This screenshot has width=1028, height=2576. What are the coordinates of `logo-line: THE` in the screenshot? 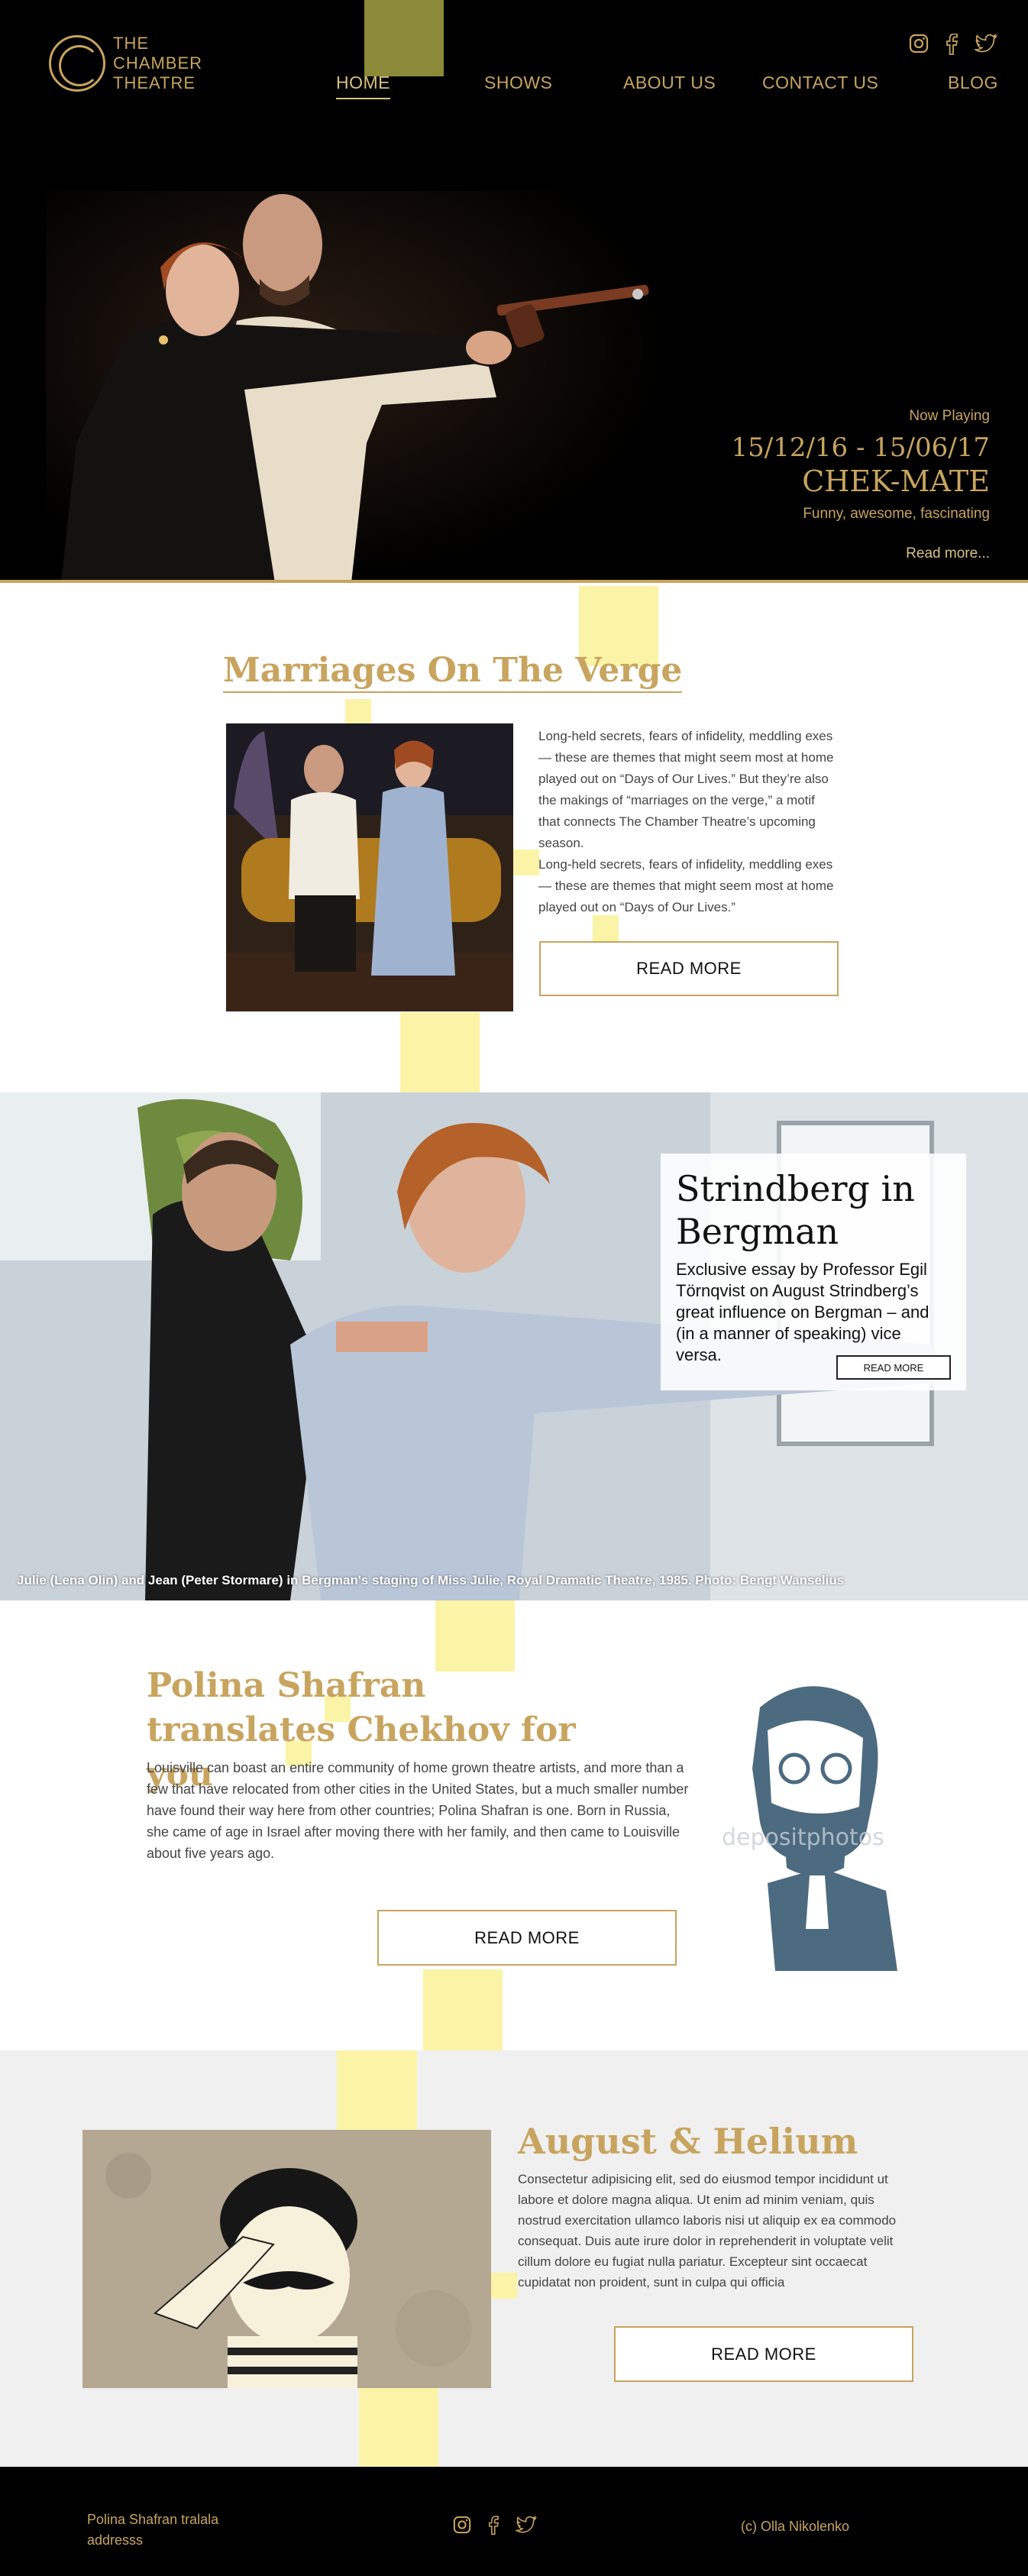 It's located at (131, 43).